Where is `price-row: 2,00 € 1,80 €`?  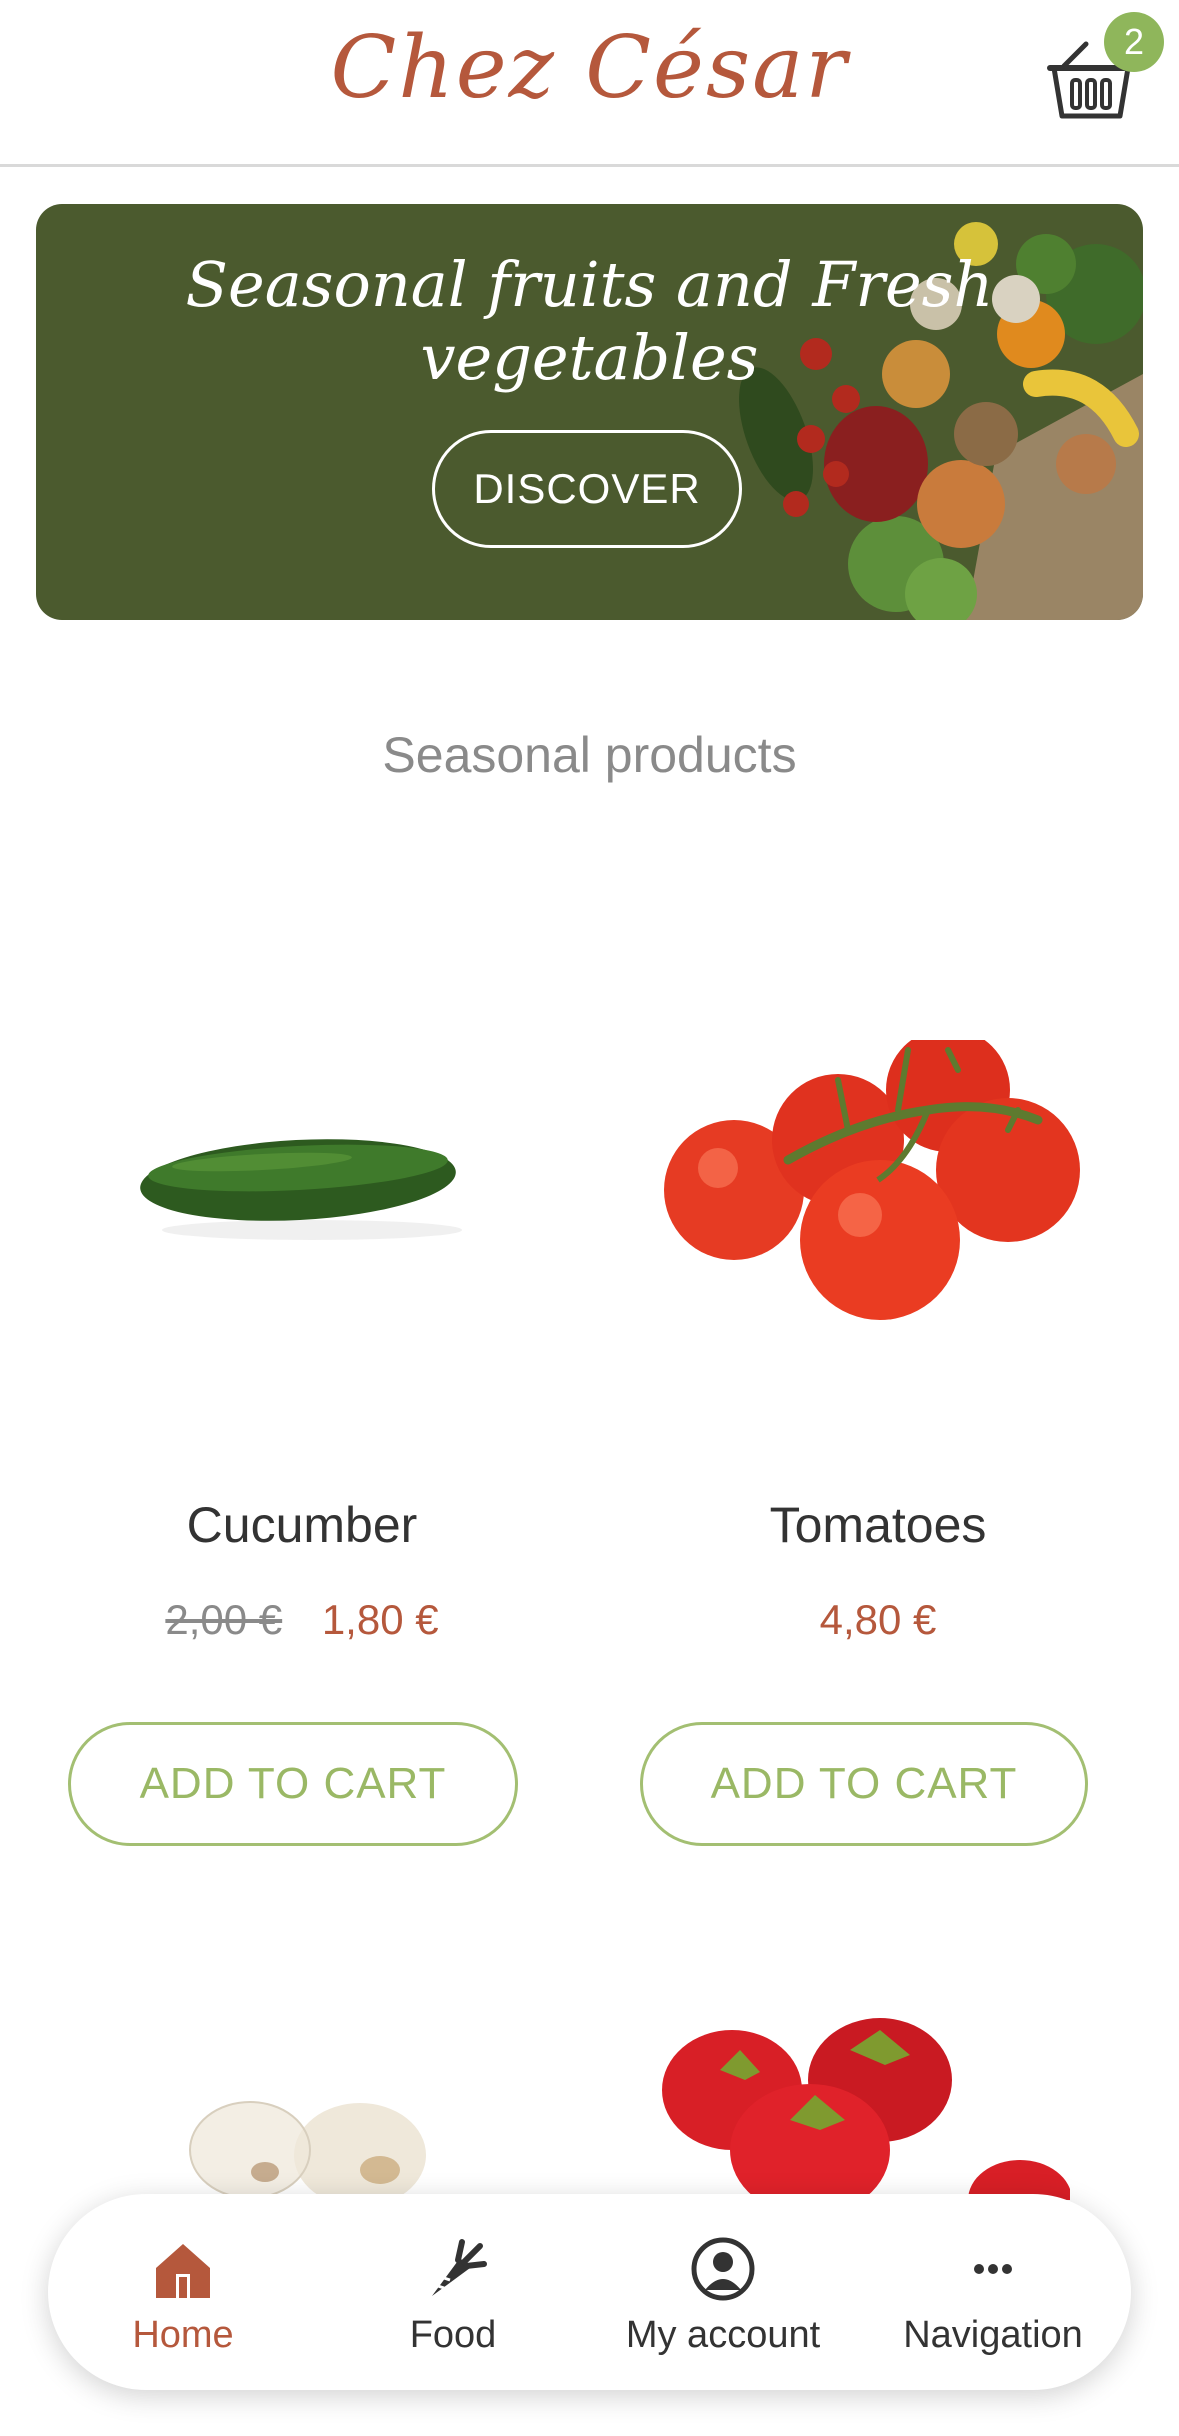 price-row: 2,00 € 1,80 € is located at coordinates (302, 1620).